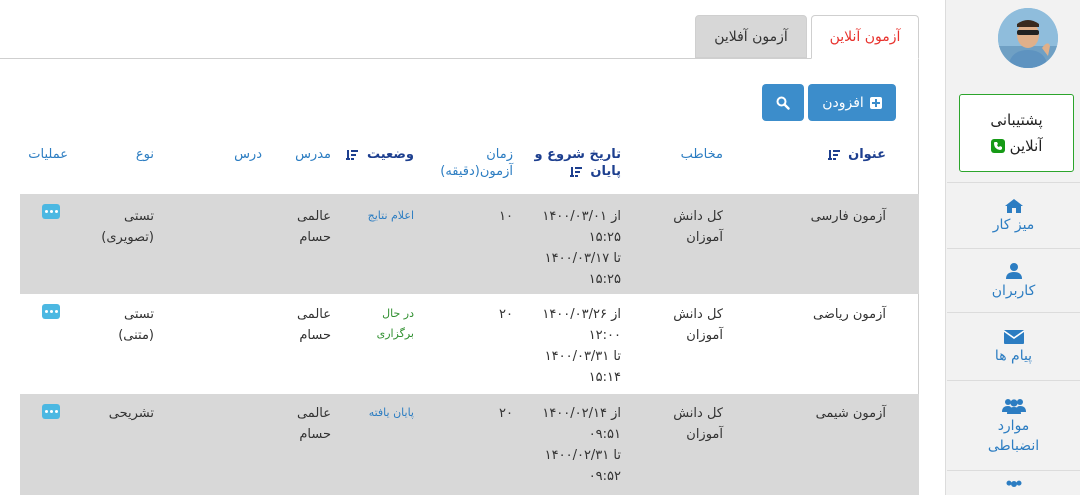 This screenshot has width=1080, height=495. I want to click on exam-duration: ۱۰, so click(506, 216).